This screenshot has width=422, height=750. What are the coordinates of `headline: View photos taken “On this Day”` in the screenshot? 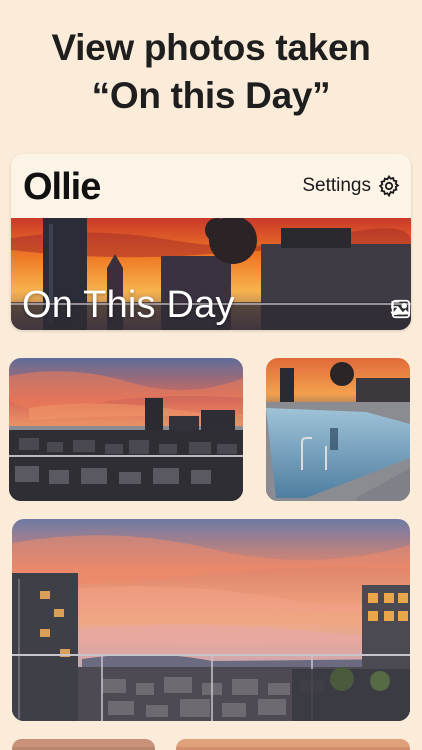 It's located at (211, 72).